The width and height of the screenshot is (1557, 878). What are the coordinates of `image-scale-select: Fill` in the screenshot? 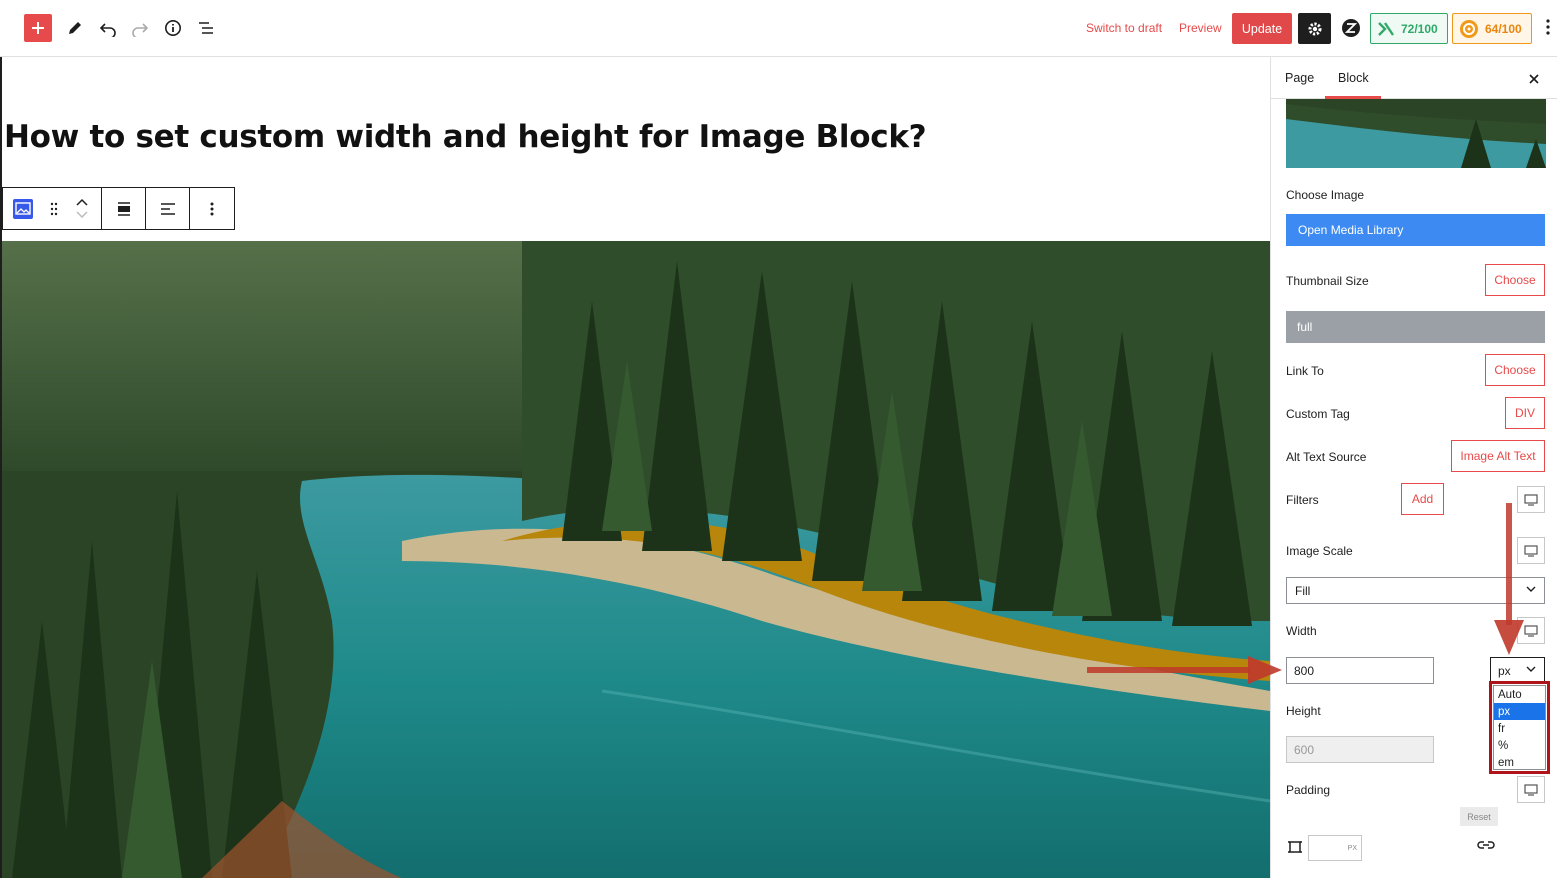 It's located at (1415, 590).